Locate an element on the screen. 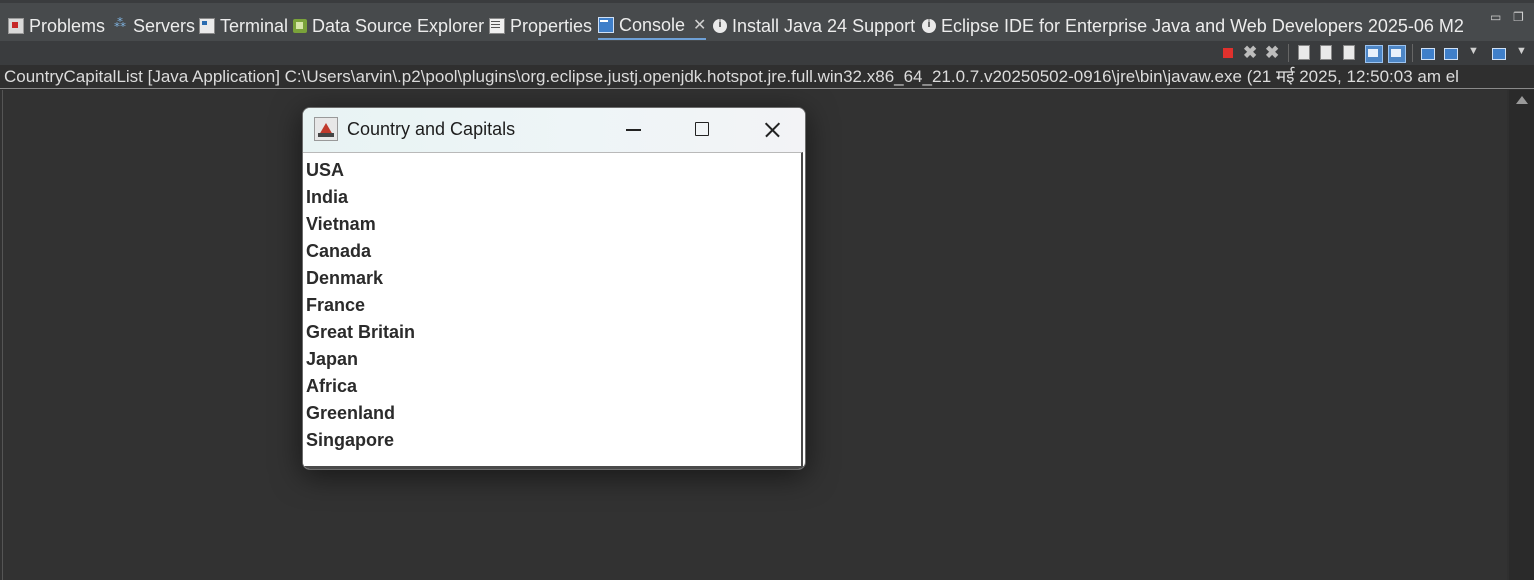  tab-label: Data Source Explorer is located at coordinates (398, 25).